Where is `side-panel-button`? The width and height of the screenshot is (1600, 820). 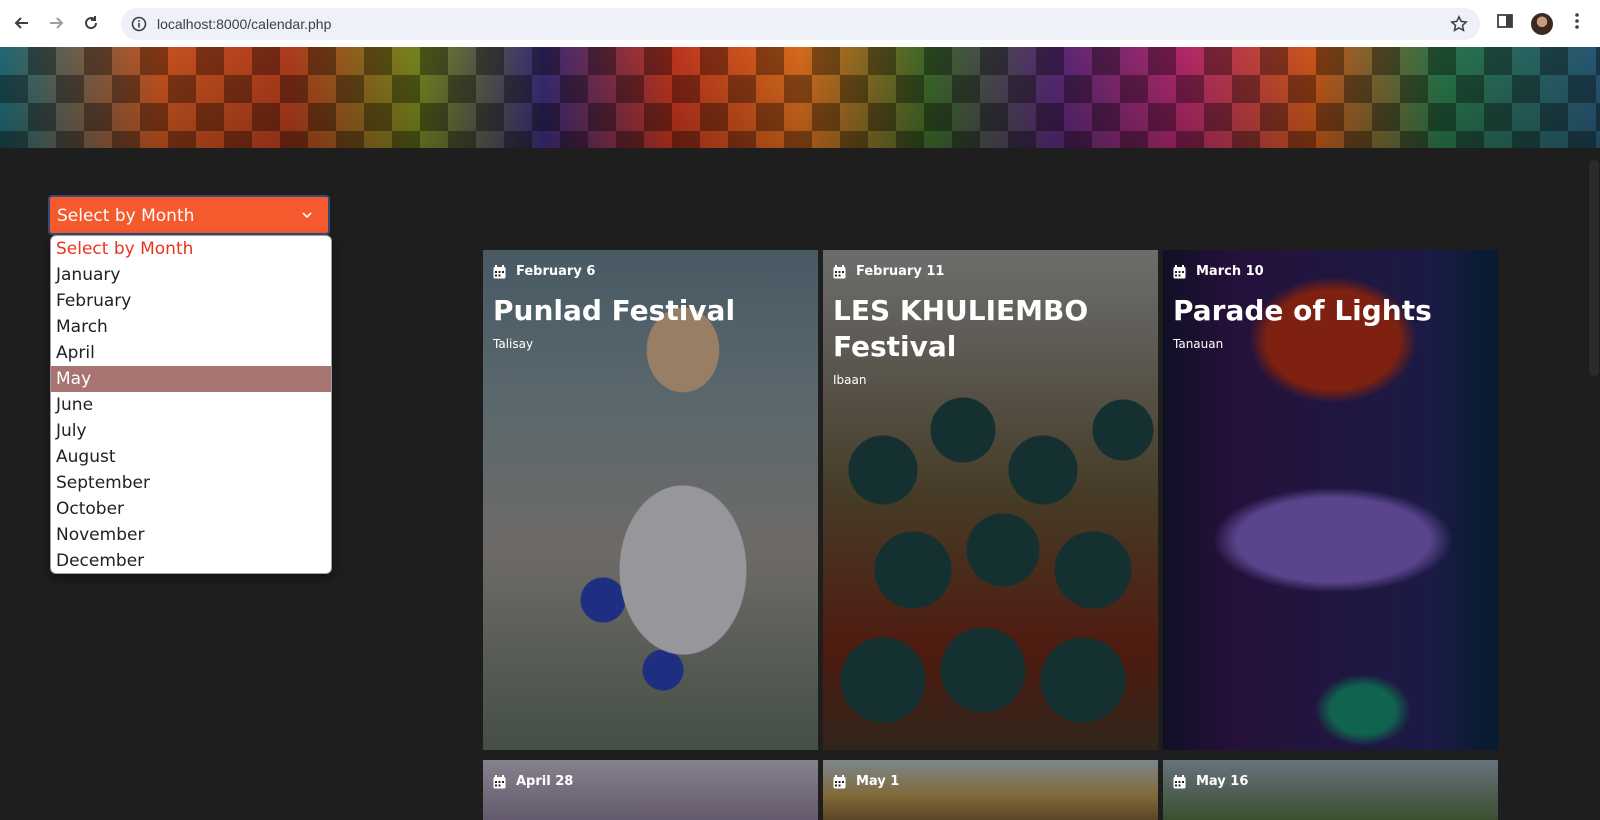 side-panel-button is located at coordinates (1505, 23).